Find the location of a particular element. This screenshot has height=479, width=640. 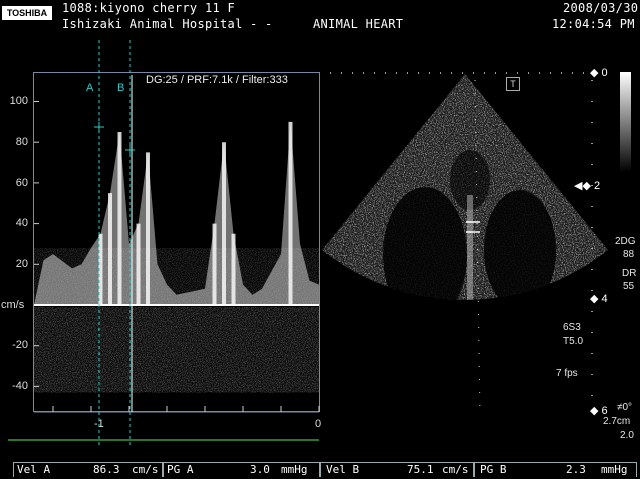

depth-value: 2.7cm is located at coordinates (617, 421).